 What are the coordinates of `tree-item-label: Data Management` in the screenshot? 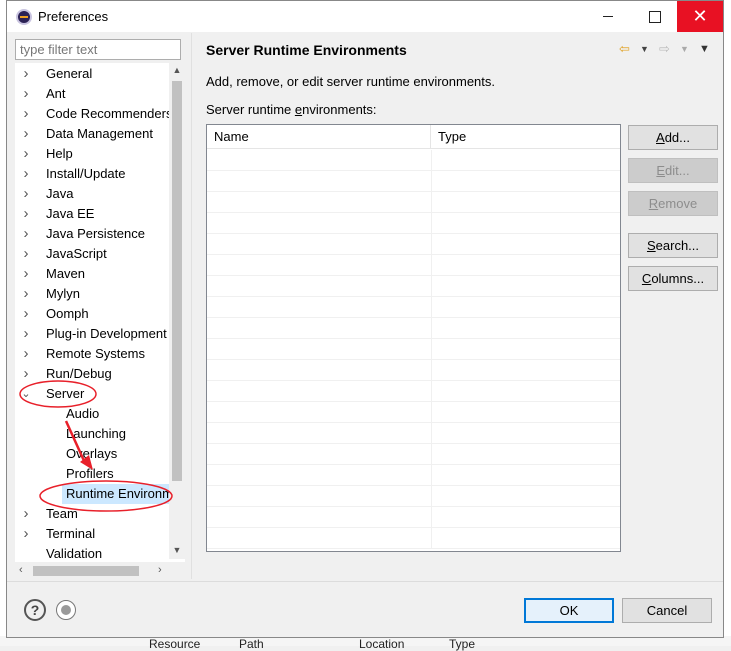 It's located at (99, 133).